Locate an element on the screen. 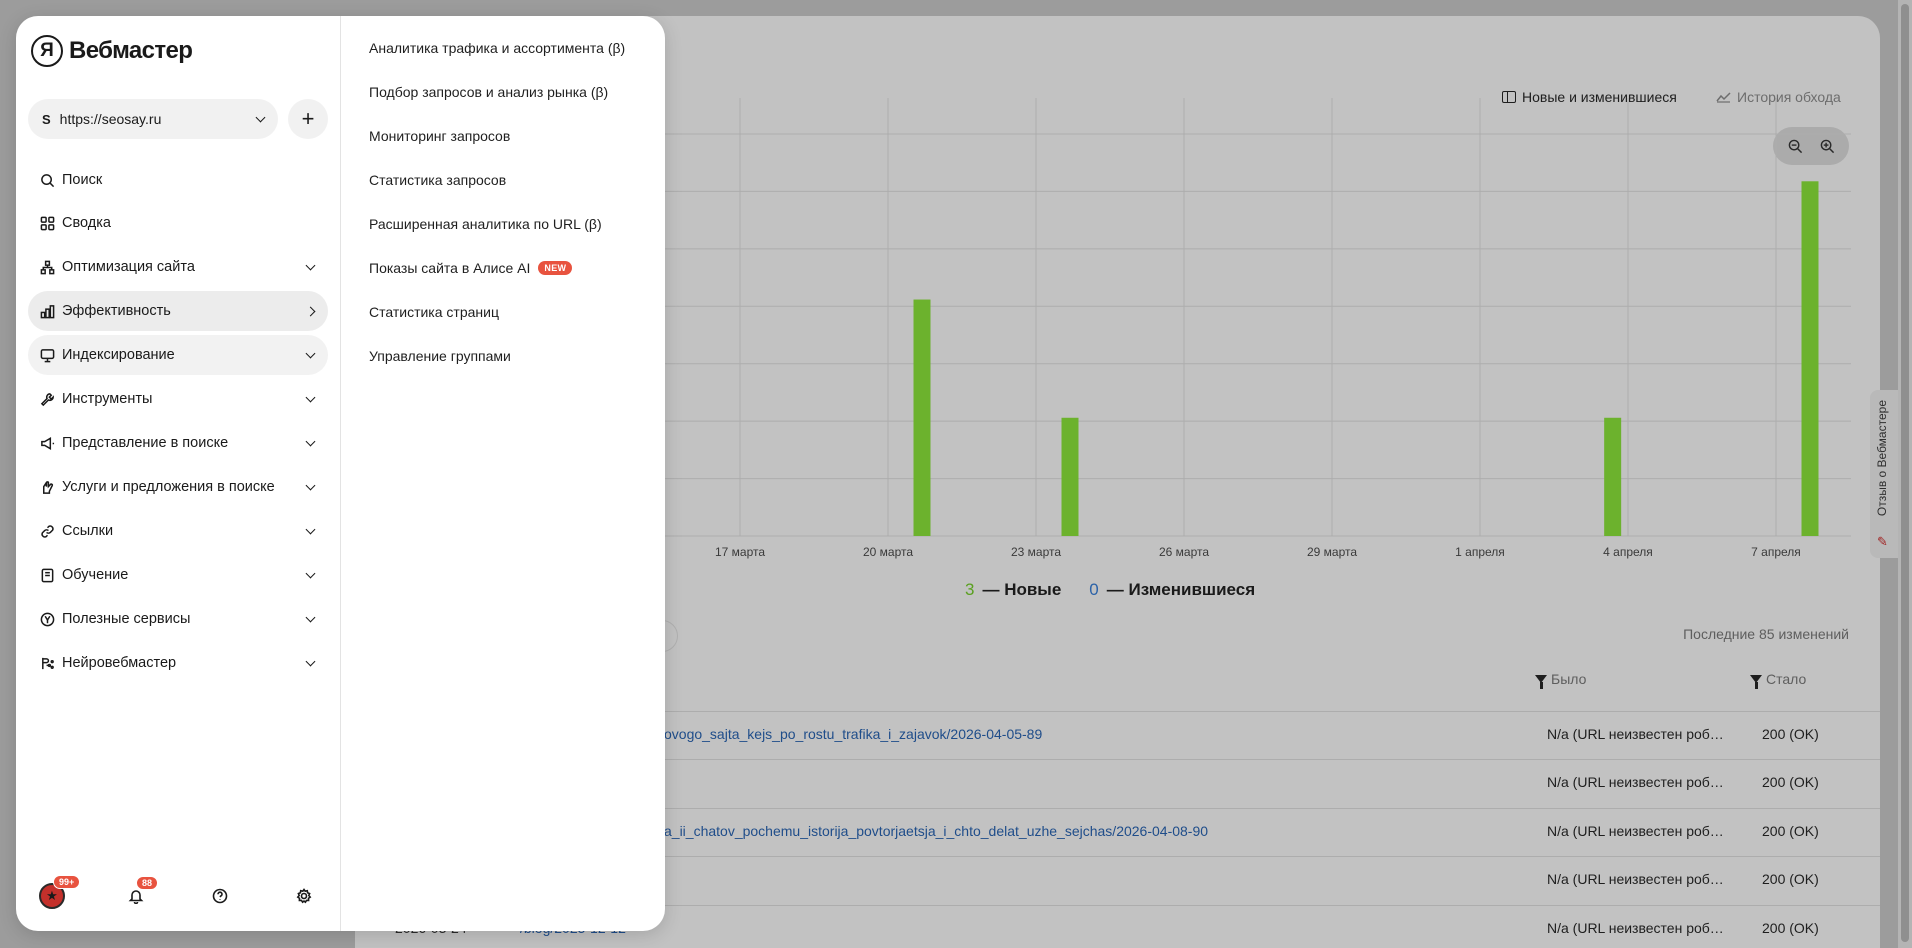 This screenshot has width=1912, height=948. submenu-traffic-analytics: Аналитика трафика и ассортимента (β) is located at coordinates (497, 48).